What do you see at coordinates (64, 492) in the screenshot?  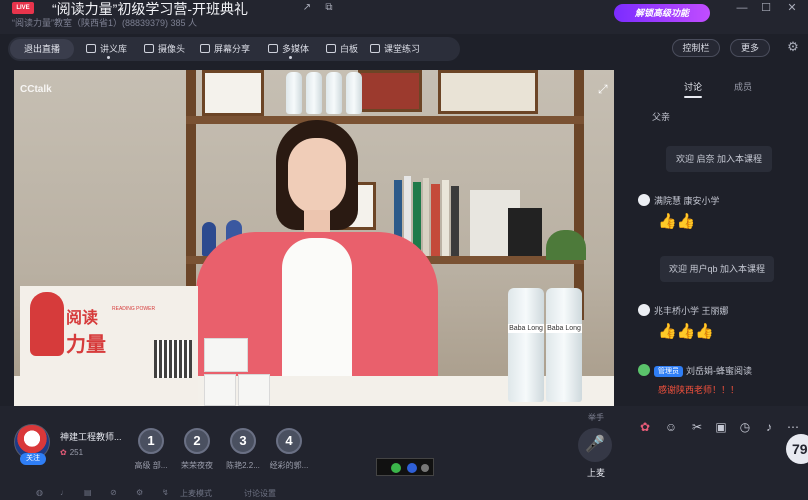 I see `mic-small-icon: ♩` at bounding box center [64, 492].